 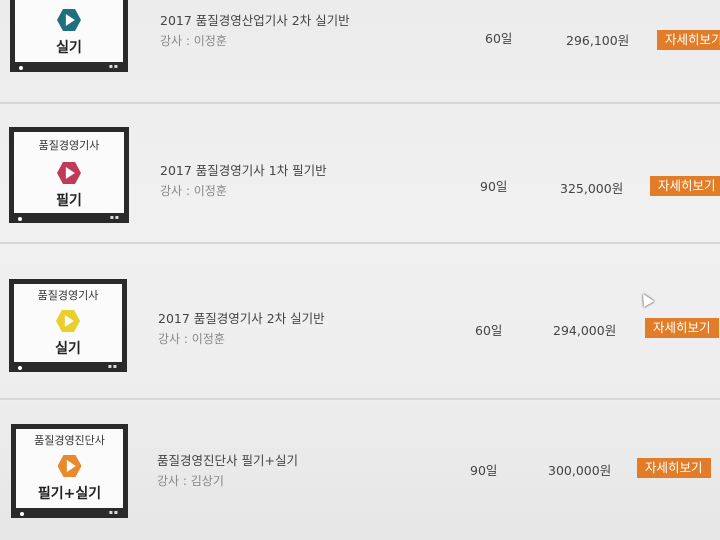 I want to click on course-title: 2017 품질경영산업기사 2차 실기반, so click(x=255, y=19).